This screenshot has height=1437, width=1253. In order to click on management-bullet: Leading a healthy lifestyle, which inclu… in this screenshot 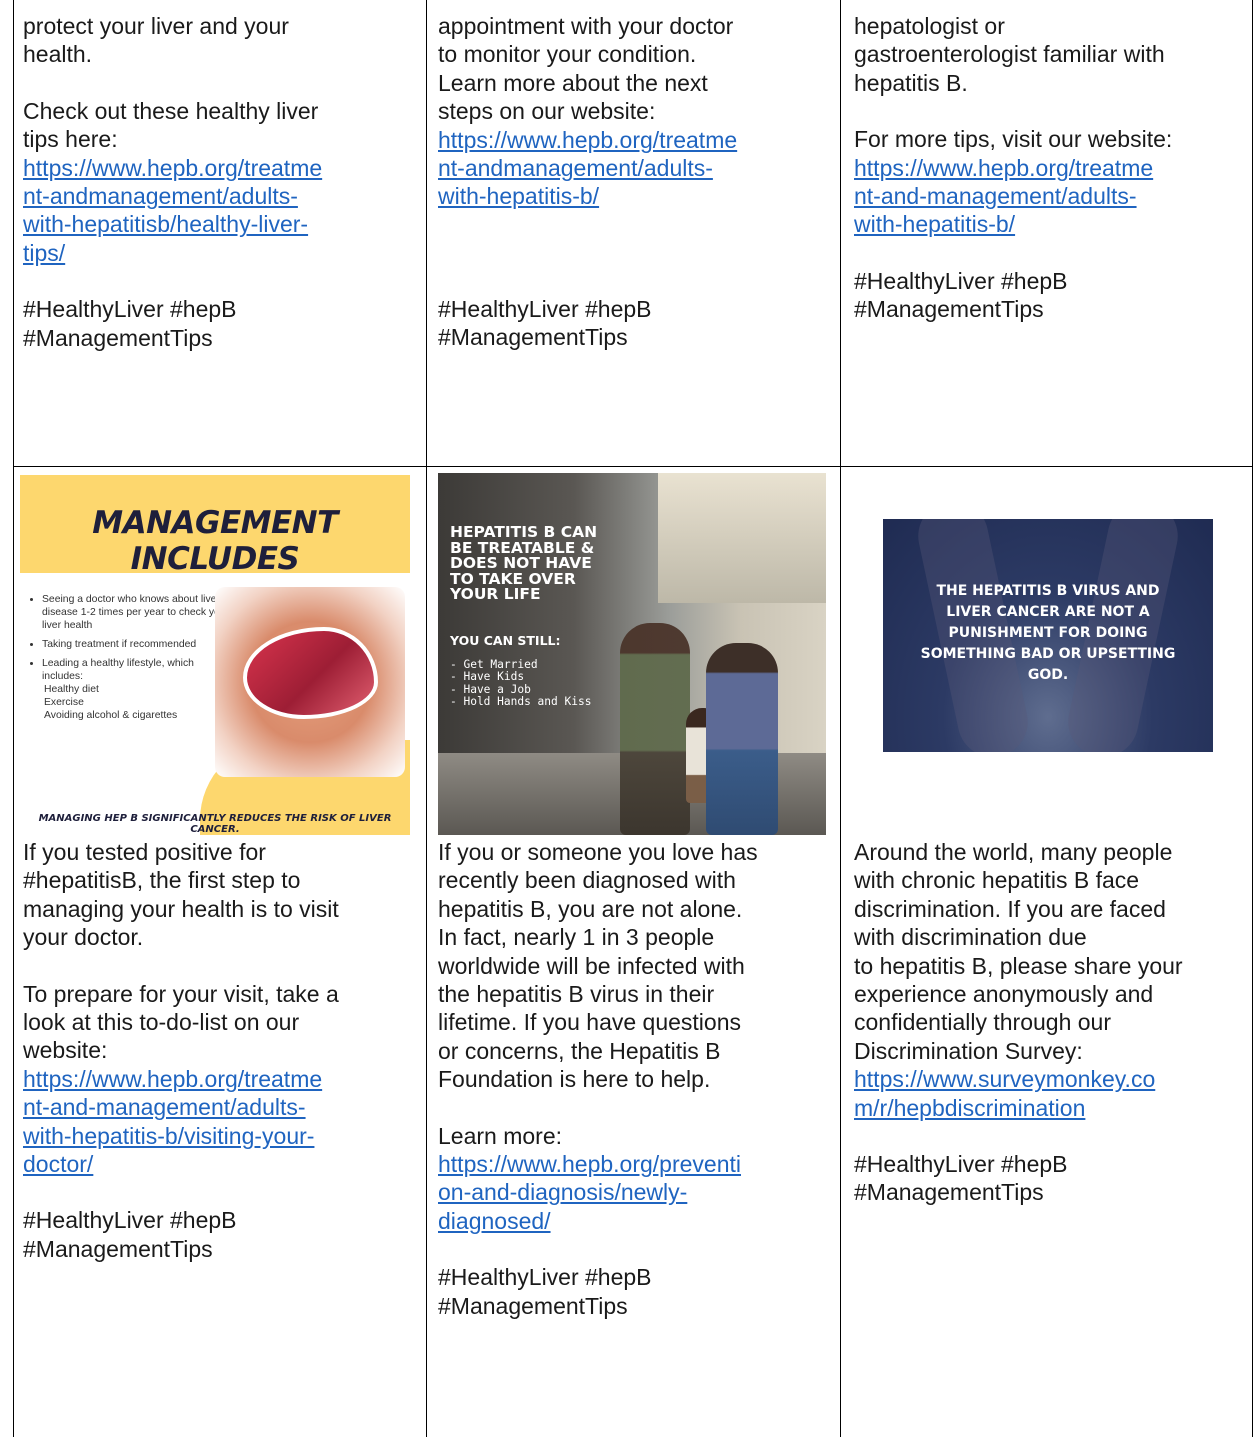, I will do `click(137, 689)`.